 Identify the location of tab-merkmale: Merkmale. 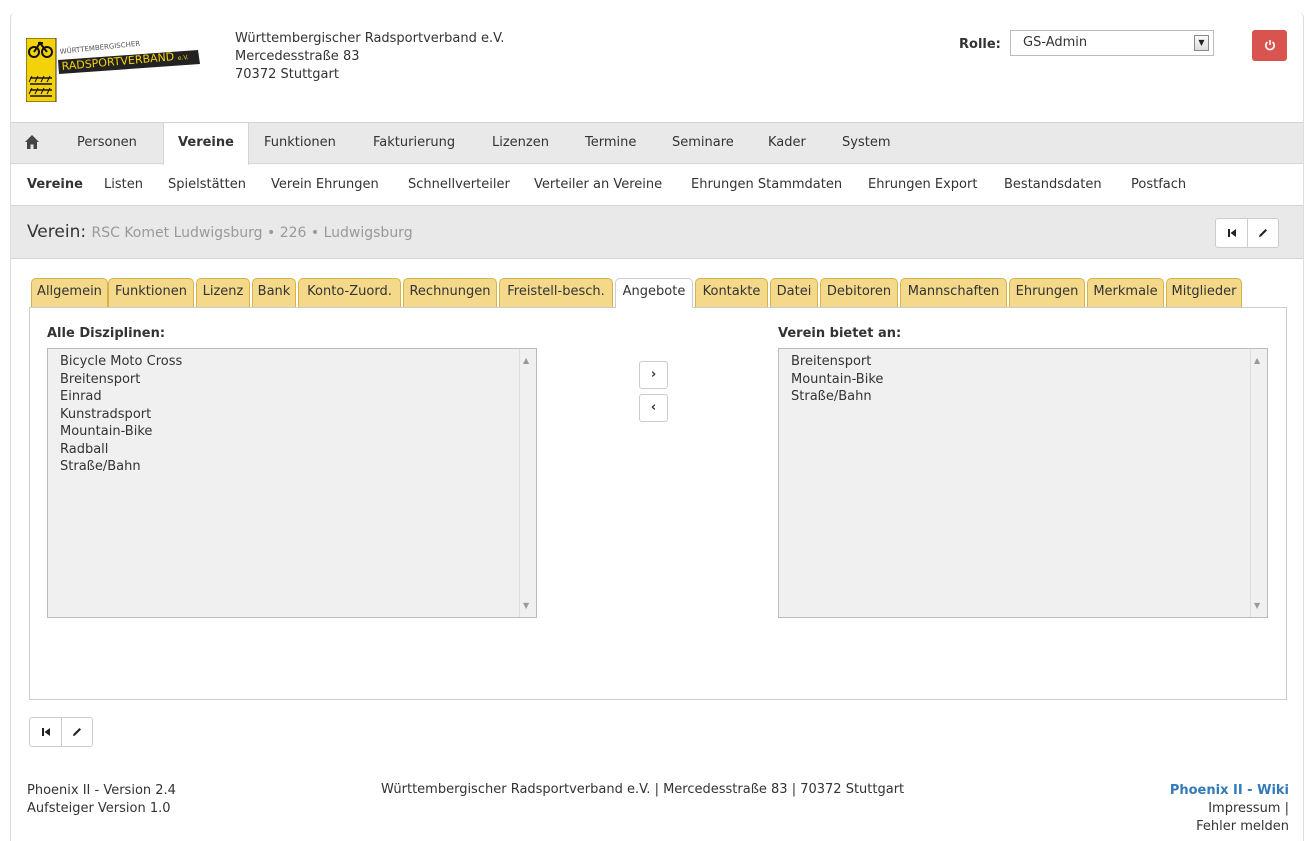
(1125, 292).